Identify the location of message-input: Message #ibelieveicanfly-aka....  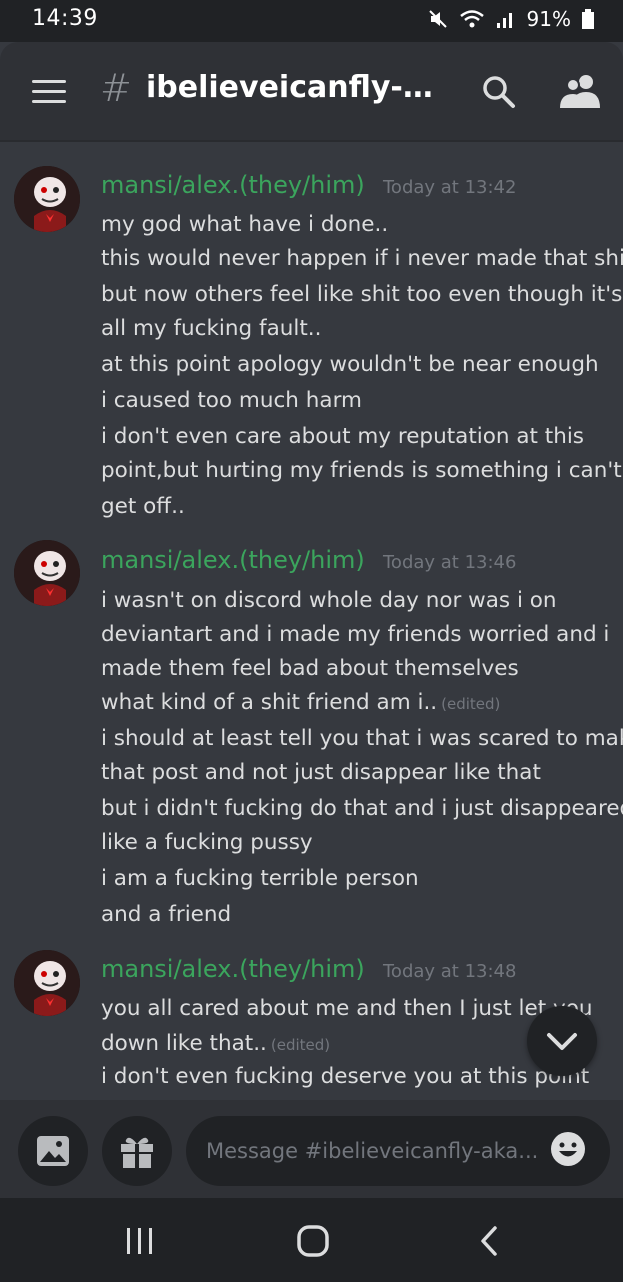
(398, 1151).